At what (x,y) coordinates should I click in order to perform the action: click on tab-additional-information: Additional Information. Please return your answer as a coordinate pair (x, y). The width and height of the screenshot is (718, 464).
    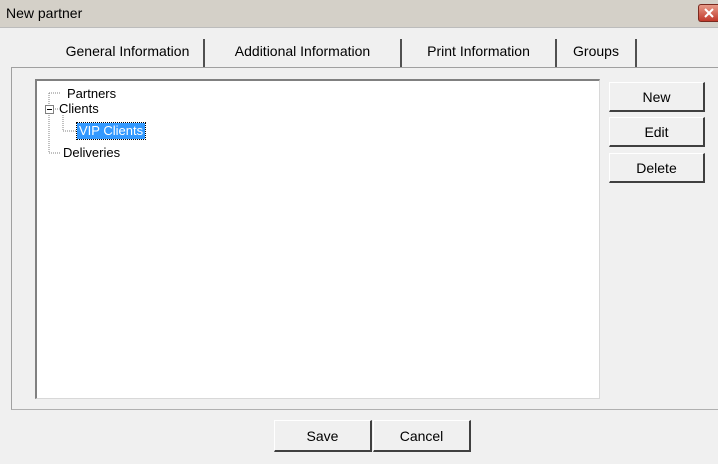
    Looking at the image, I should click on (303, 53).